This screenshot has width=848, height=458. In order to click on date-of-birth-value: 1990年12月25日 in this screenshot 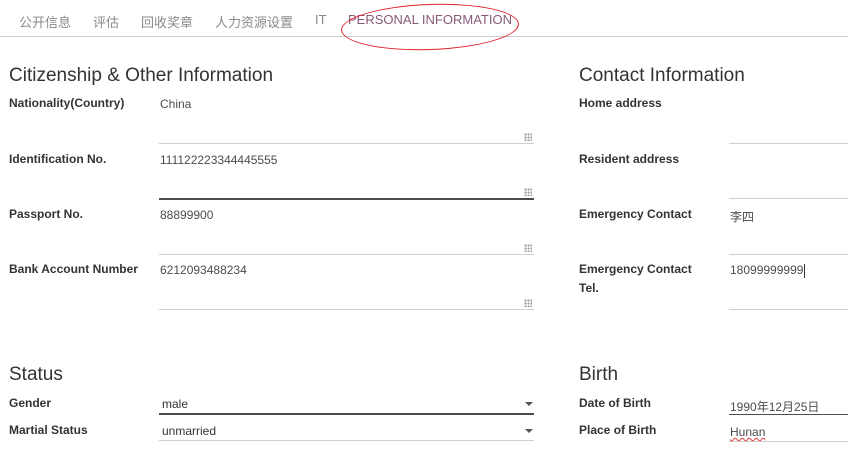, I will do `click(775, 407)`.